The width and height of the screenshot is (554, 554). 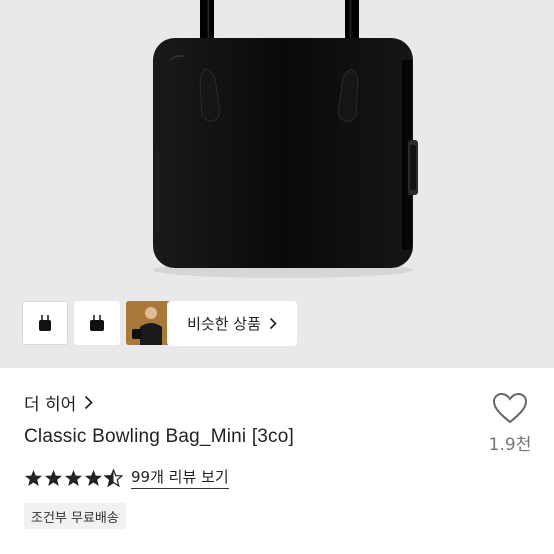 What do you see at coordinates (113, 477) in the screenshot?
I see `star-half-icon` at bounding box center [113, 477].